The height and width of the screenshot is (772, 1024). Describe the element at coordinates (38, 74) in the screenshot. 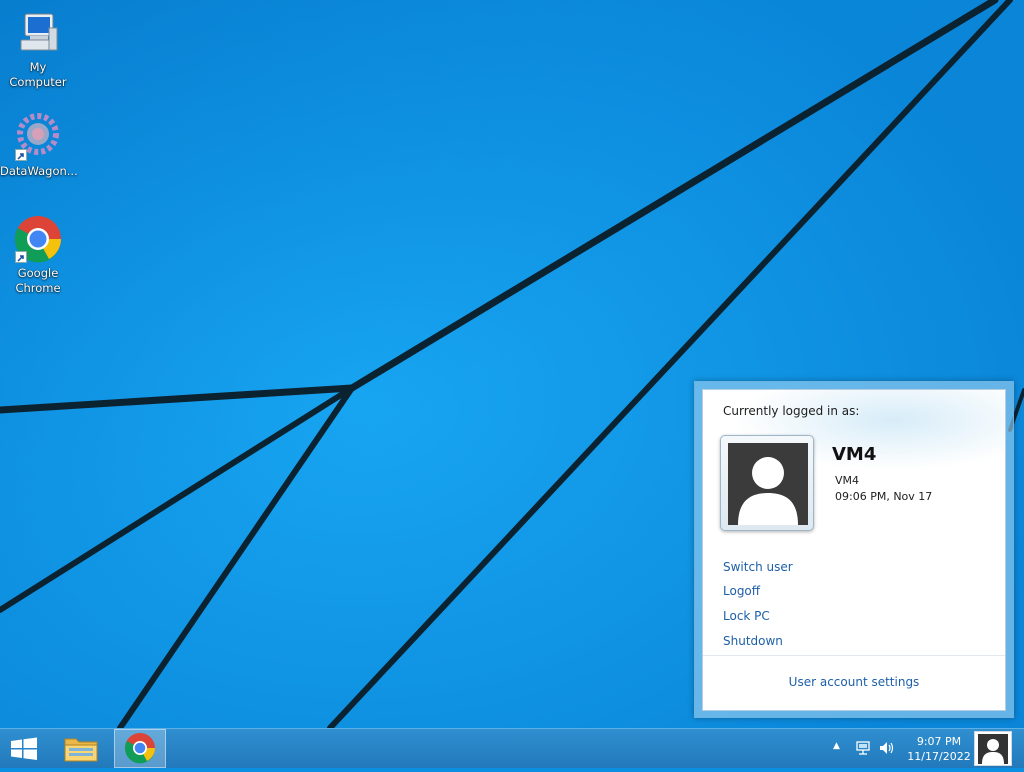

I see `desktop-icon-label: My Computer` at that location.